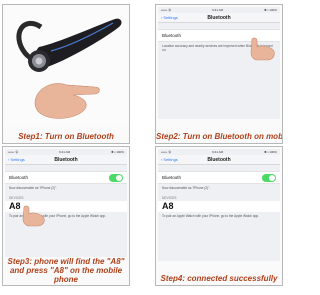 The image size is (320, 295). Describe the element at coordinates (219, 278) in the screenshot. I see `step4-caption: Step4: connected successfully` at that location.